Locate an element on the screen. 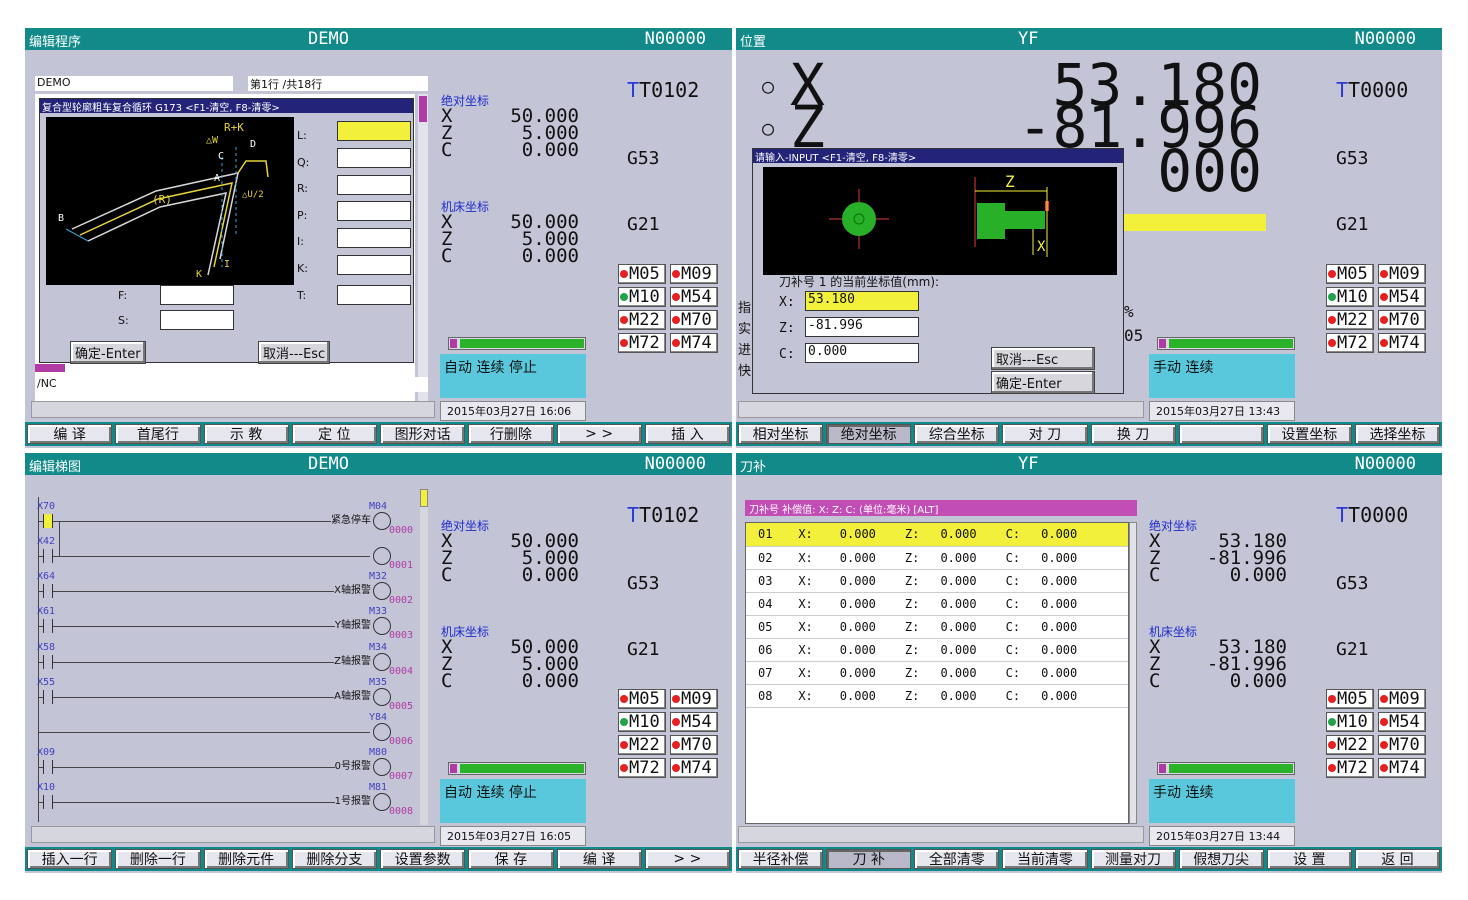 This screenshot has height=900, width=1468. softkey-head-tail: 首尾行 is located at coordinates (158, 434).